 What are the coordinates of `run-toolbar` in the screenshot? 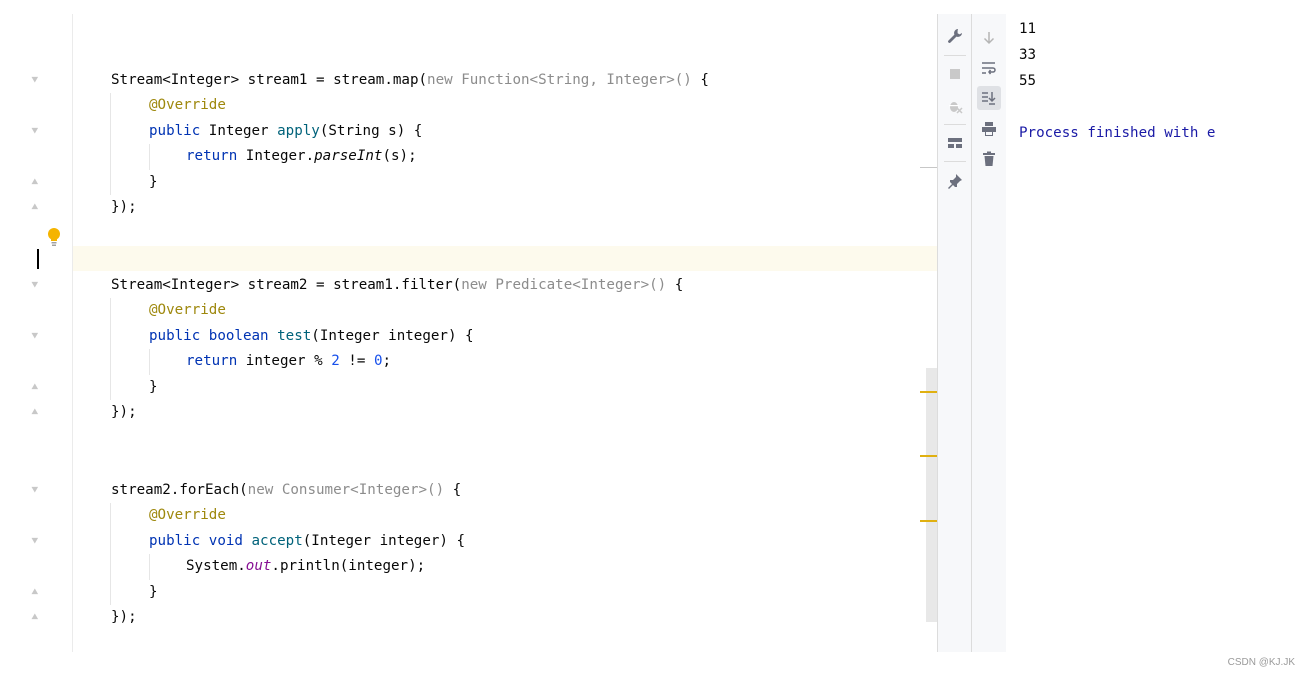 It's located at (971, 333).